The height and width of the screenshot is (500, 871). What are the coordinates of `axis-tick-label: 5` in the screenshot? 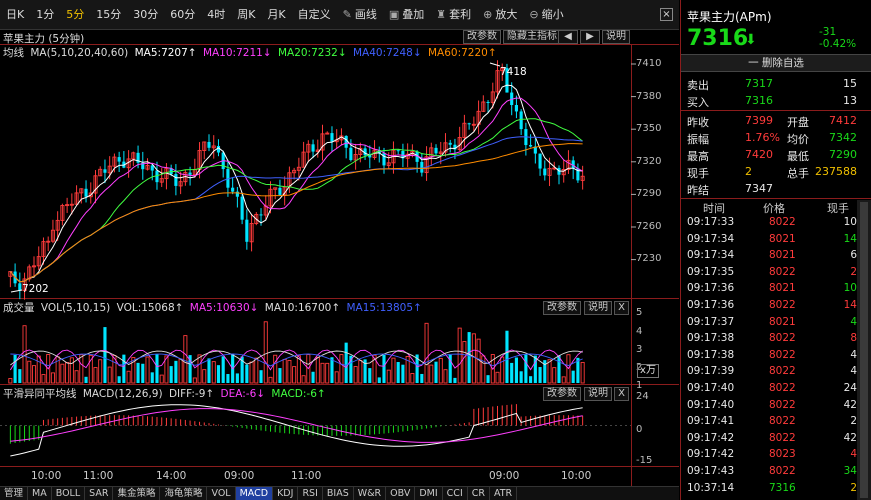 It's located at (639, 312).